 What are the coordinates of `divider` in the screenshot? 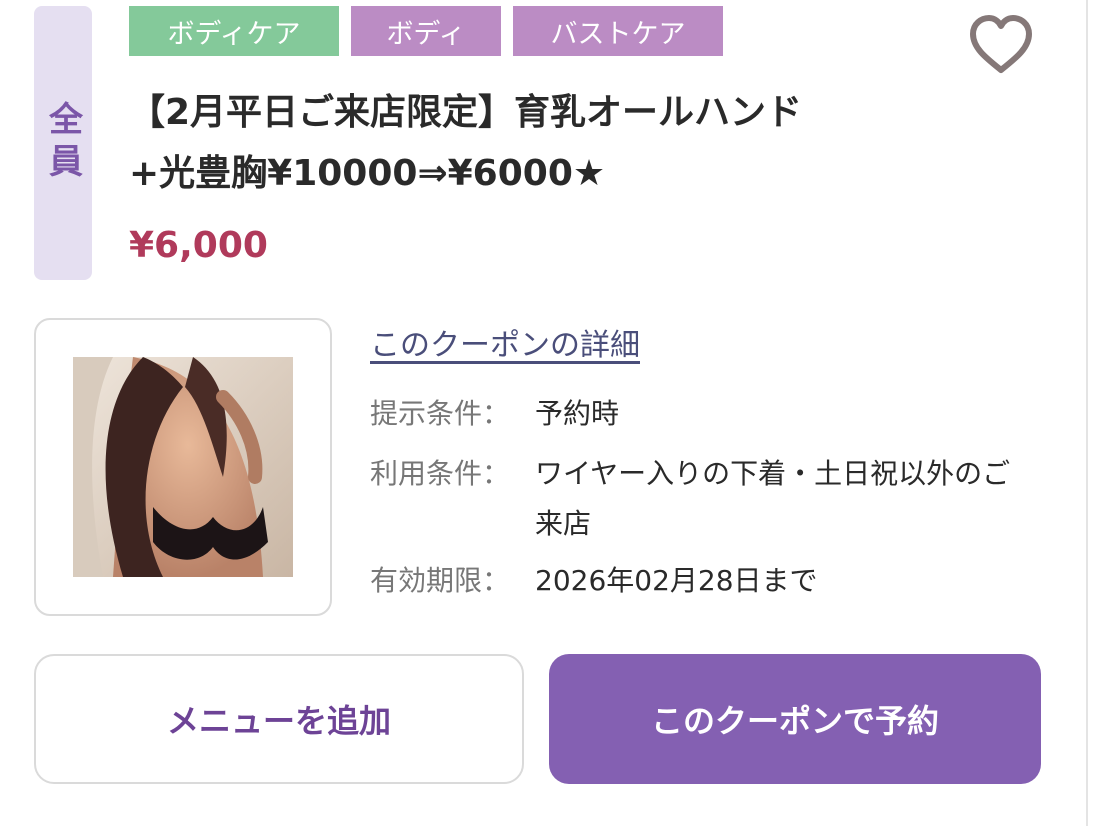 It's located at (1087, 413).